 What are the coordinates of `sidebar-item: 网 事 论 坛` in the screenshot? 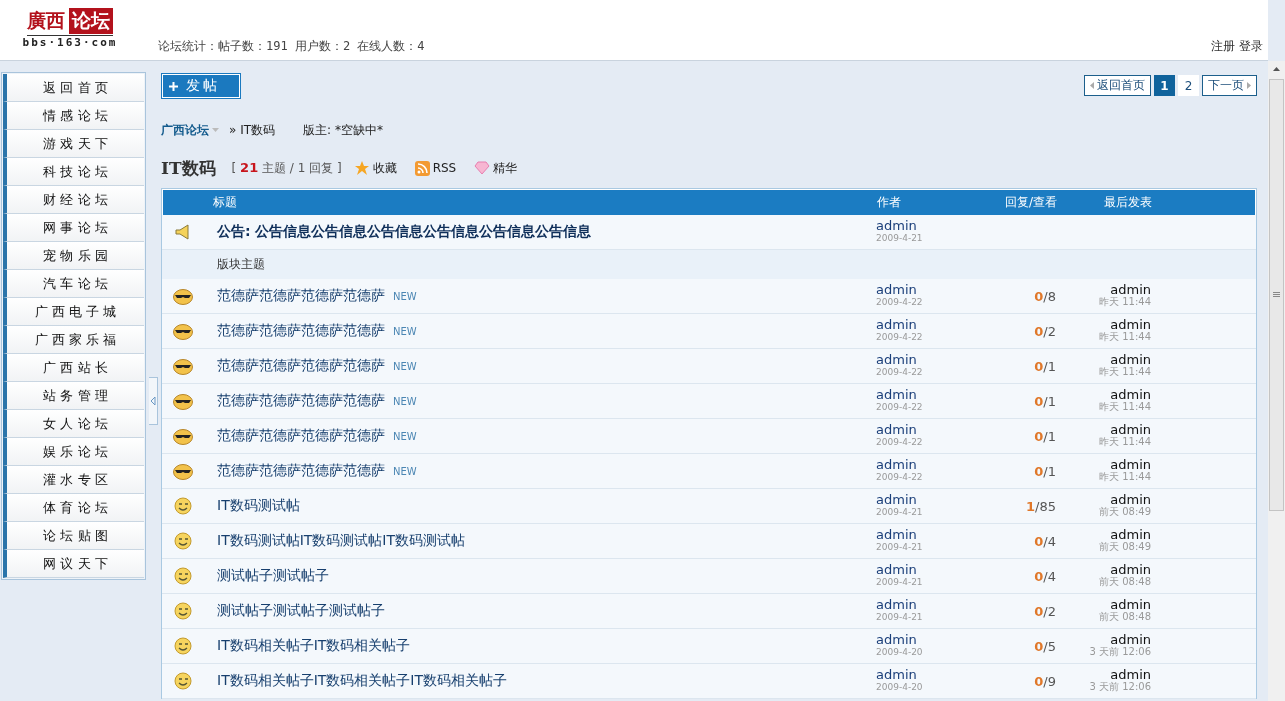 It's located at (73, 228).